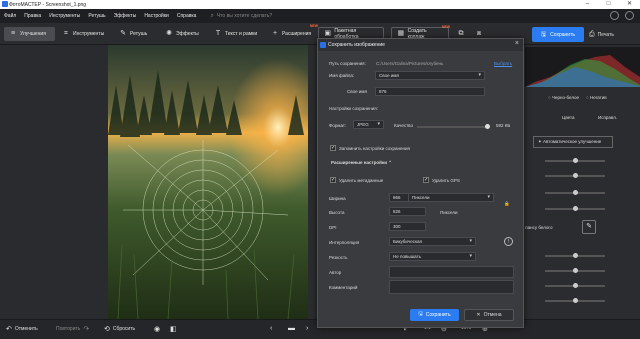  Describe the element at coordinates (451, 197) in the screenshot. I see `units-select: Пиксели` at that location.